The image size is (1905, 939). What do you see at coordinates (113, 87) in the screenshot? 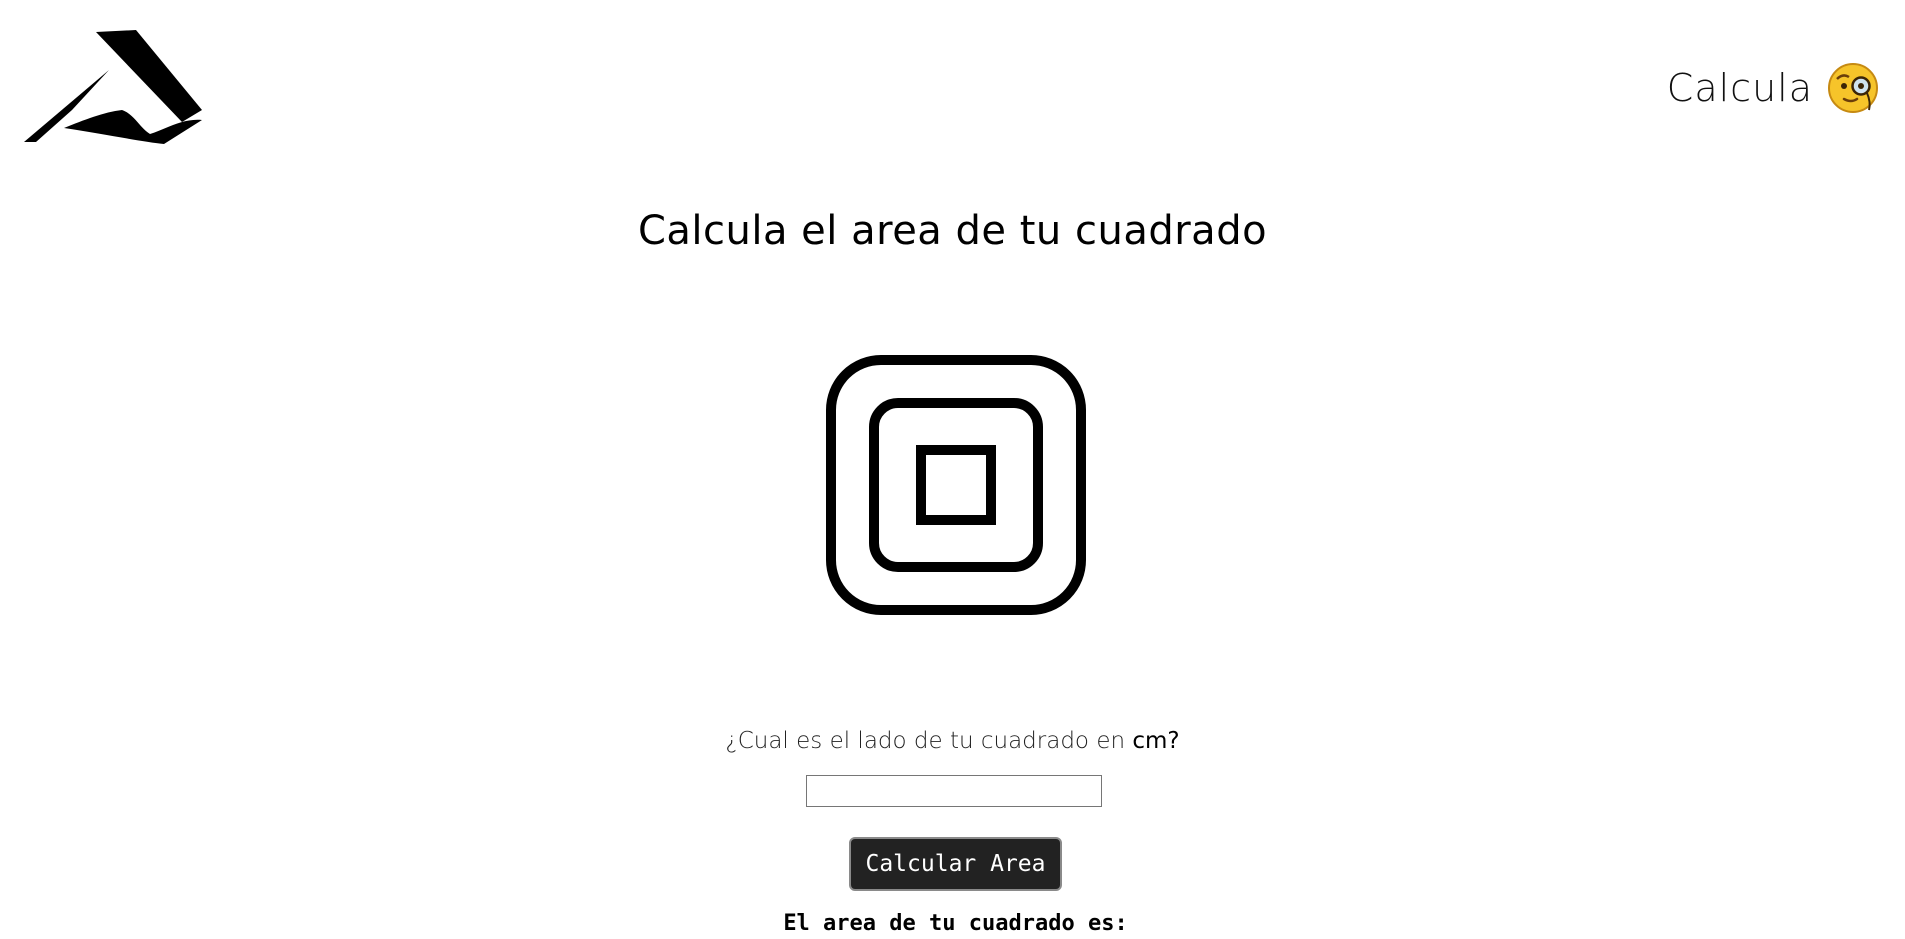
I see `abstract-mountain-logo-icon` at bounding box center [113, 87].